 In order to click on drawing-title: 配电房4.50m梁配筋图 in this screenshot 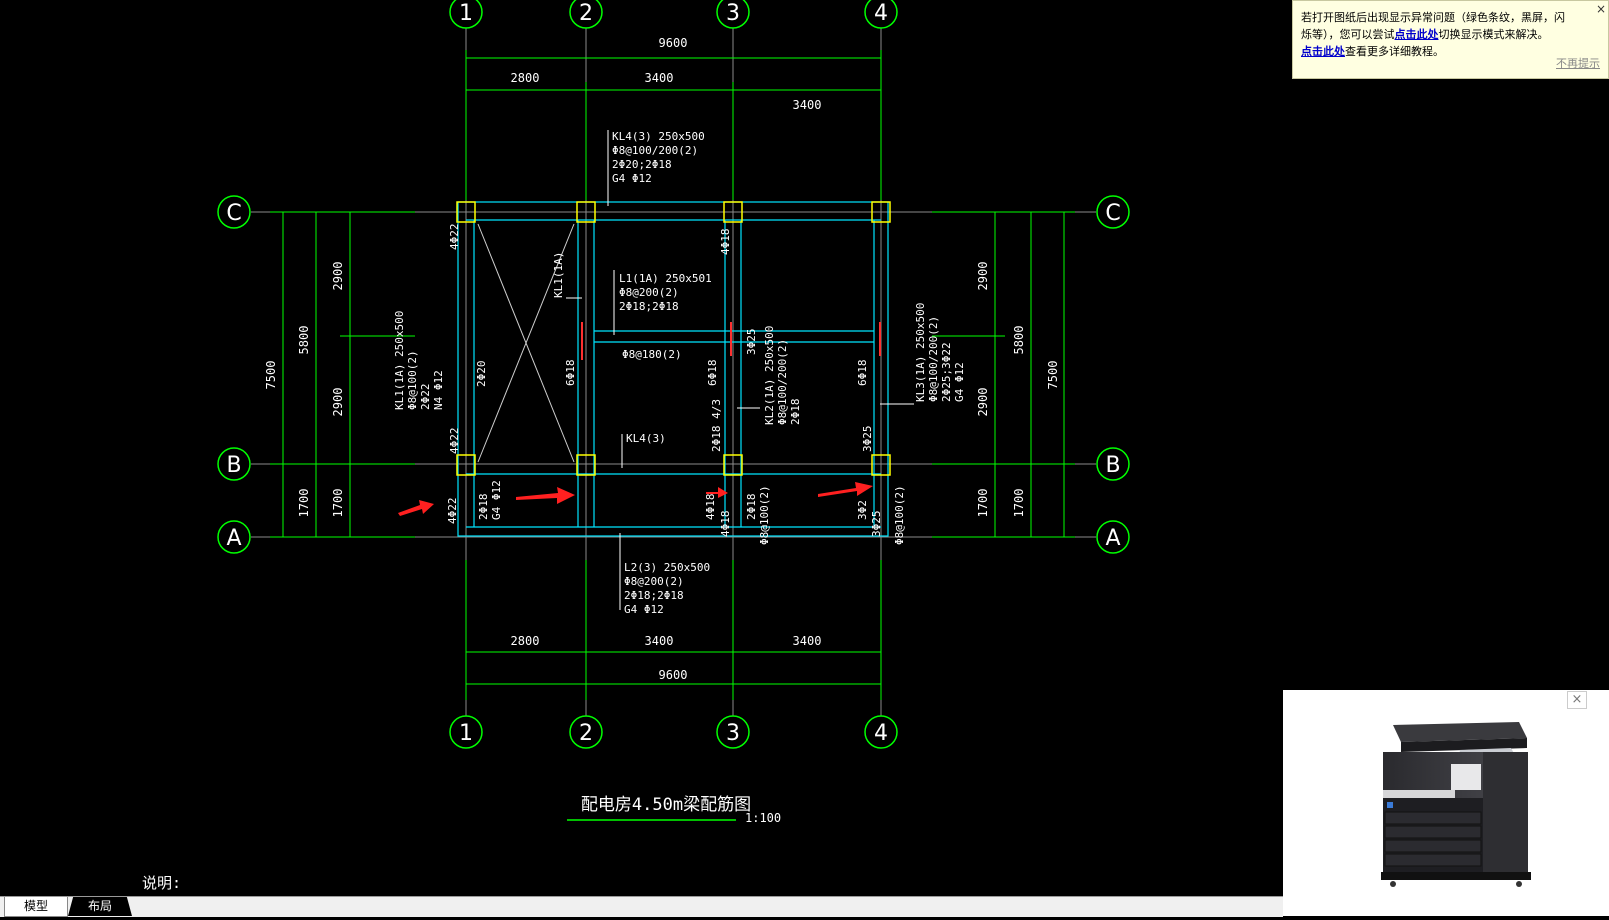, I will do `click(666, 805)`.